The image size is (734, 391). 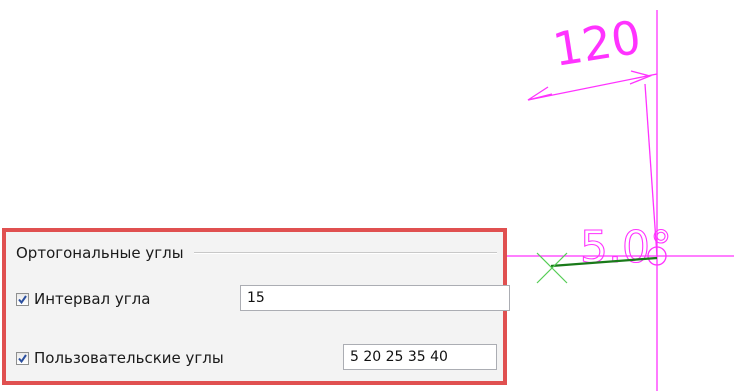 What do you see at coordinates (345, 253) in the screenshot?
I see `group-divider` at bounding box center [345, 253].